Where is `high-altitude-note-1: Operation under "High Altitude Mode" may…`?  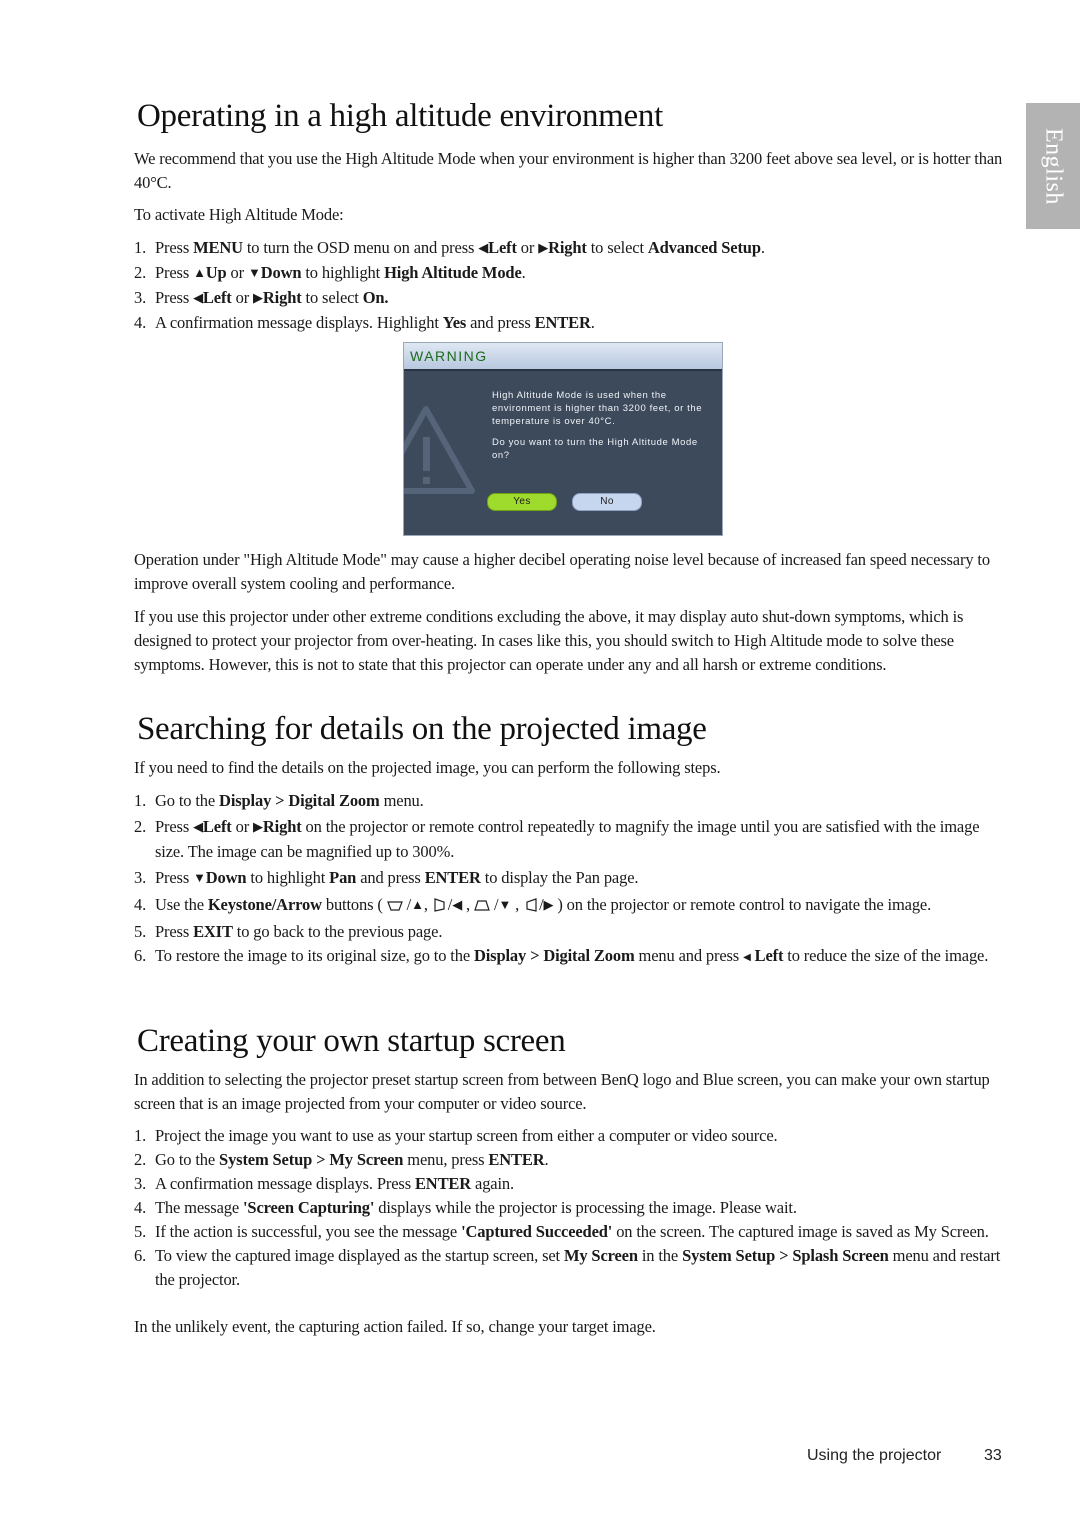 high-altitude-note-1: Operation under "High Altitude Mode" may… is located at coordinates (562, 571).